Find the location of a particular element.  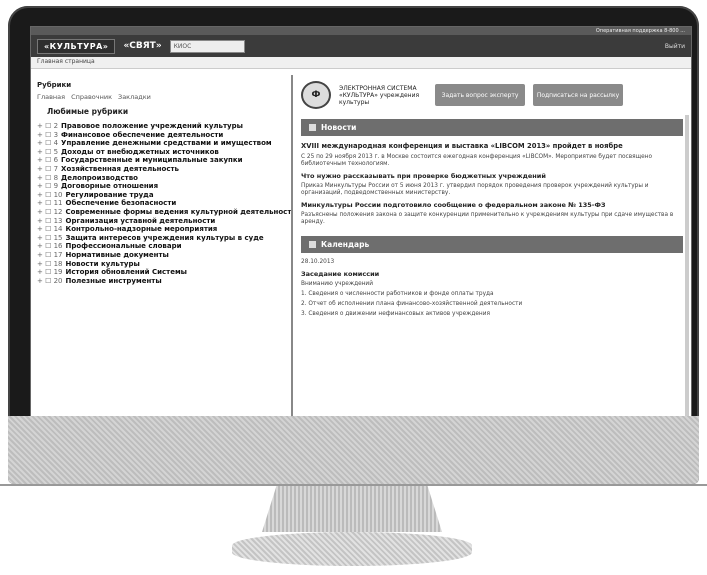

calendar-icon is located at coordinates (312, 244).